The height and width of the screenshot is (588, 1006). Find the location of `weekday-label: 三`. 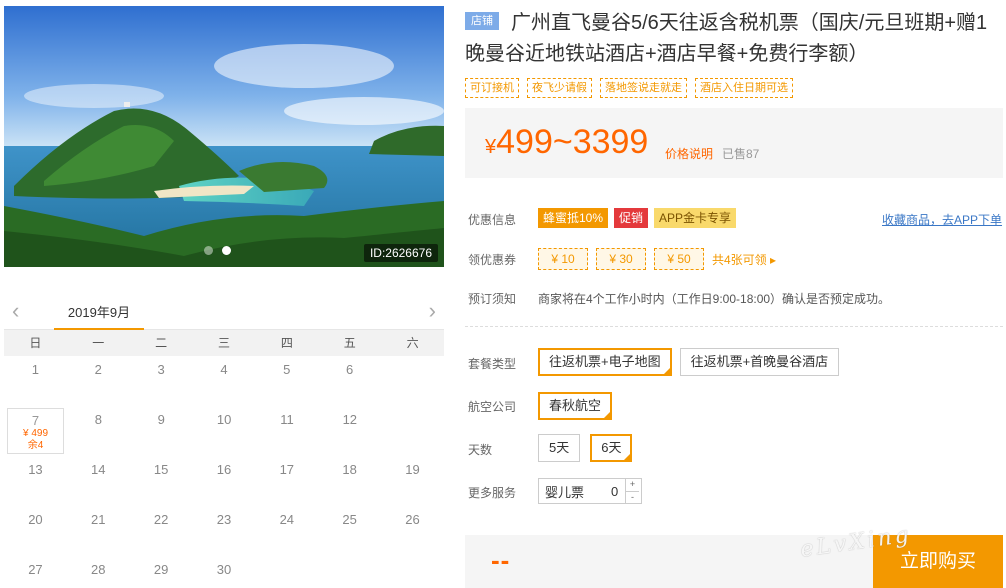

weekday-label: 三 is located at coordinates (224, 343).